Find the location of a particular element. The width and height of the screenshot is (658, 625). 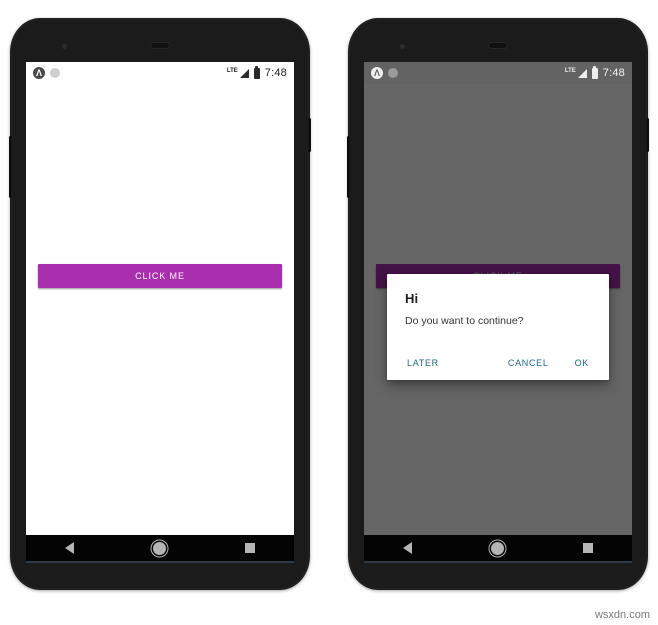

click-me-button: CLICK ME is located at coordinates (160, 276).